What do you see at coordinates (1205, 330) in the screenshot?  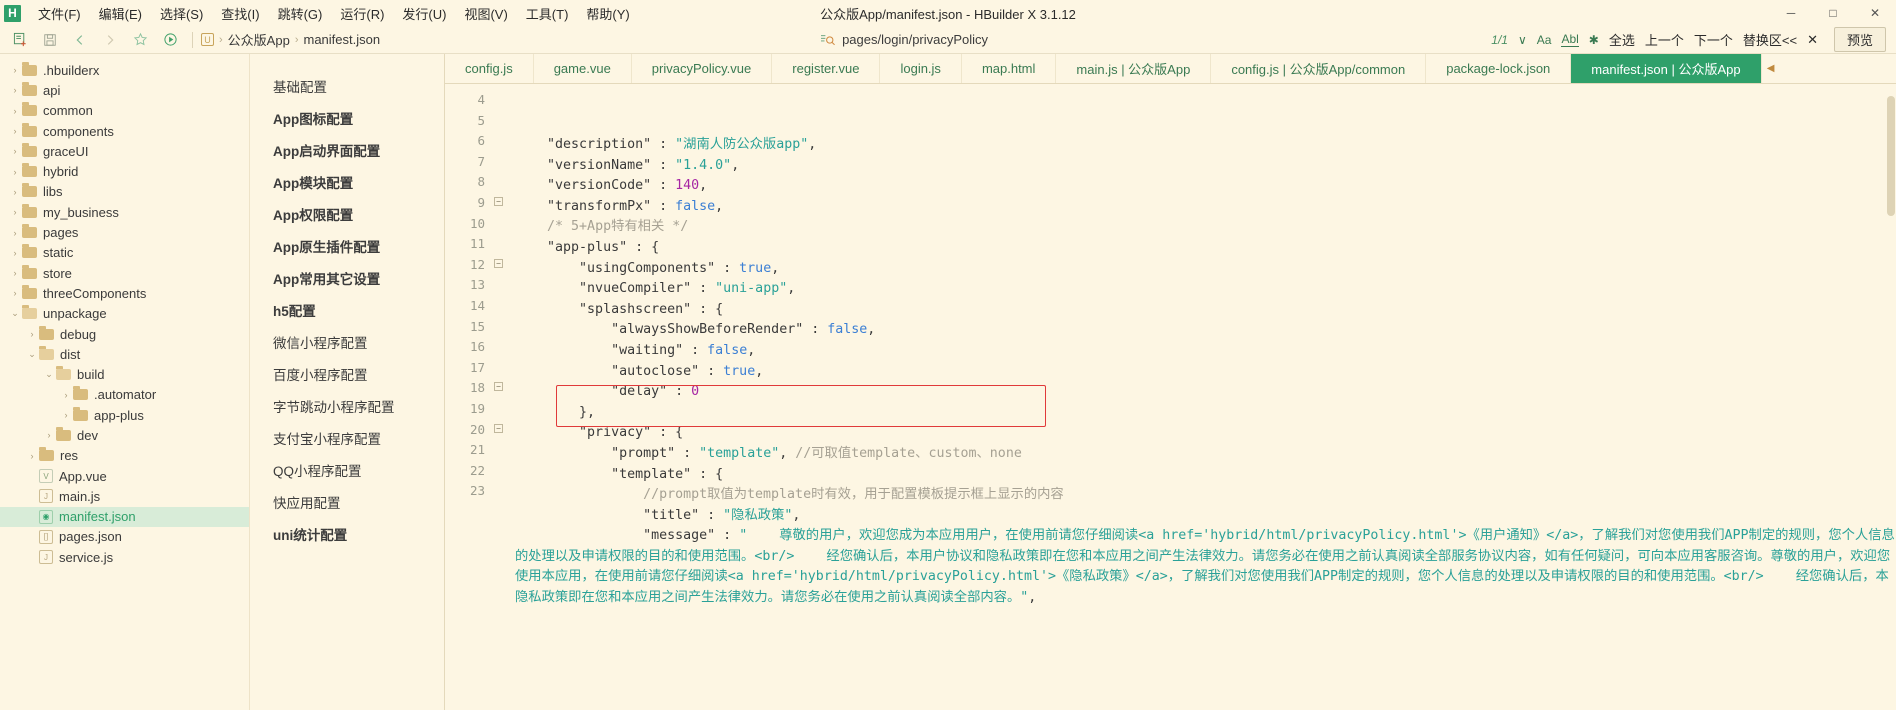 I see `code-line: "alwaysShowBeforeRender" : false,` at bounding box center [1205, 330].